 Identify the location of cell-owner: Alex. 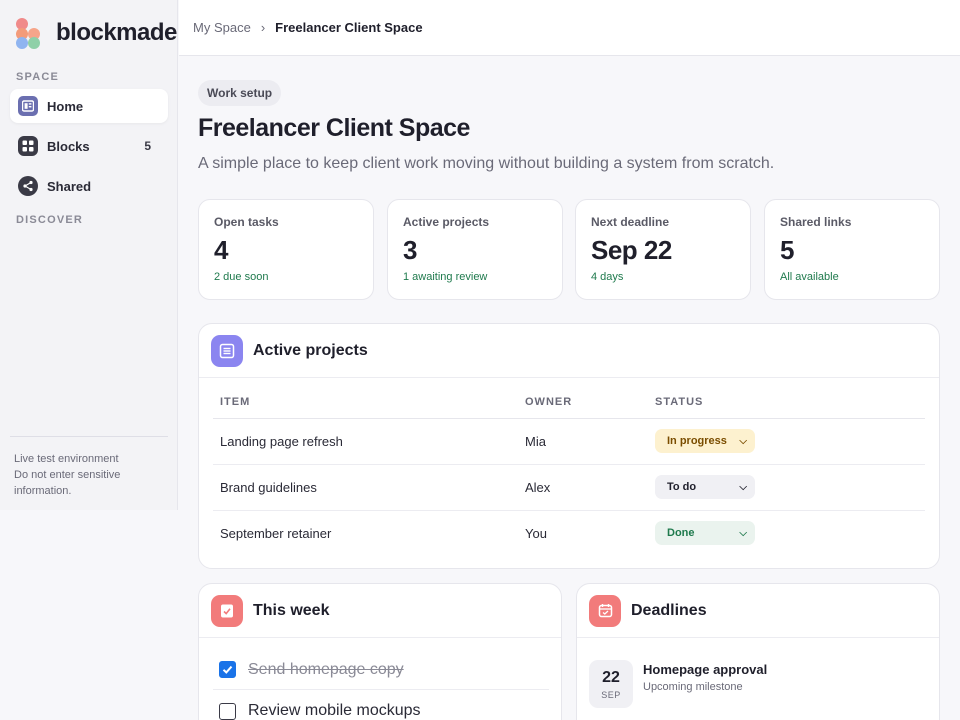
(583, 487).